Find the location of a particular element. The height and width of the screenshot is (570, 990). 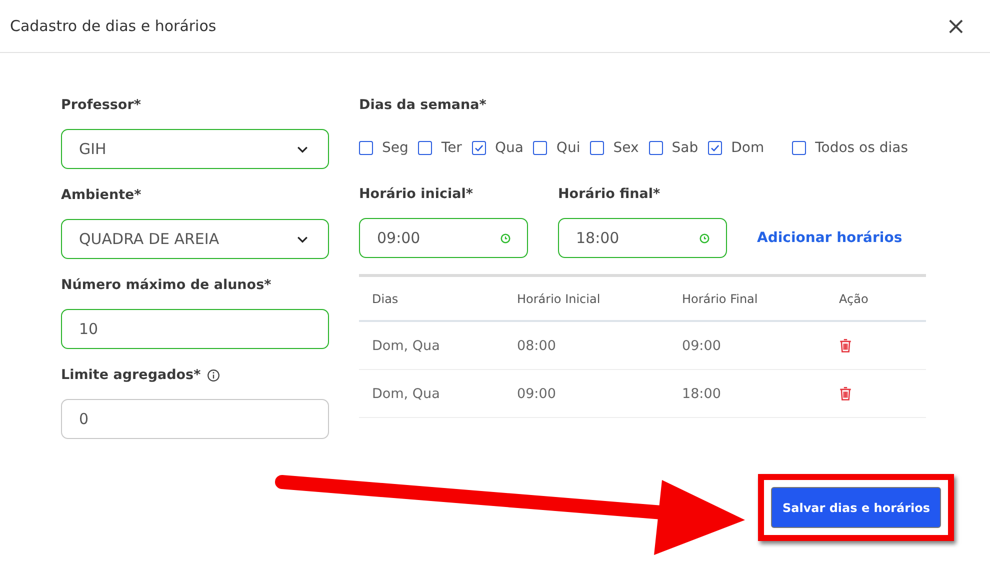

table-cell: 08:00 is located at coordinates (586, 345).